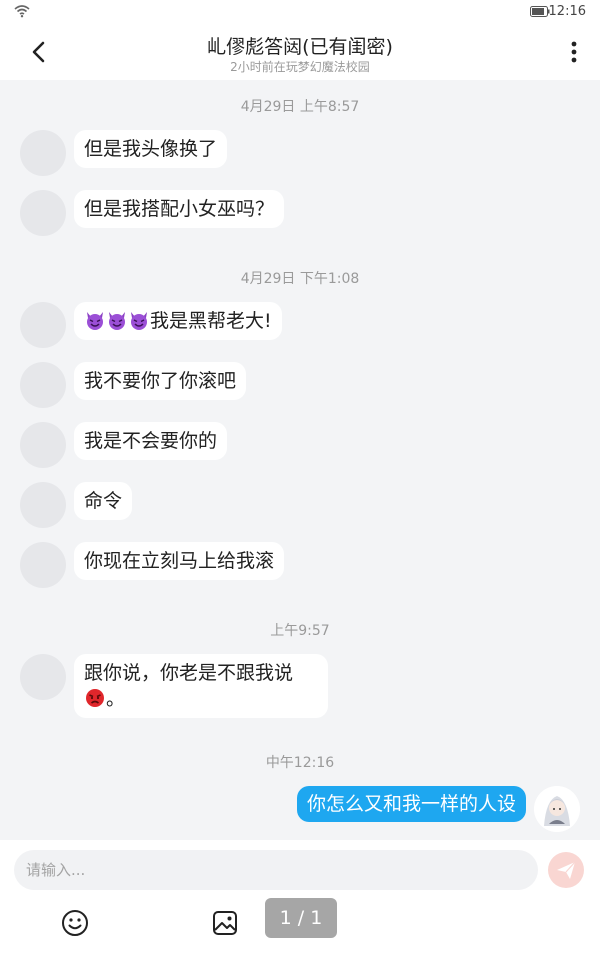 The height and width of the screenshot is (960, 600). Describe the element at coordinates (95, 698) in the screenshot. I see `angry-red-face-emoji-icon` at that location.